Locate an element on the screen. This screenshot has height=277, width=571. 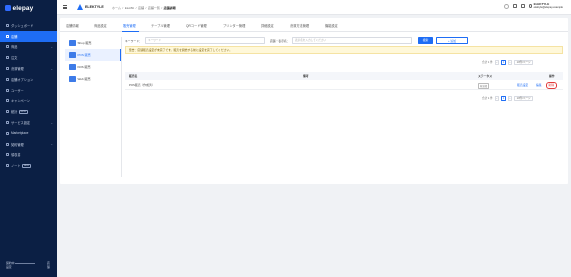
tab: 詳細設定 is located at coordinates (267, 25).